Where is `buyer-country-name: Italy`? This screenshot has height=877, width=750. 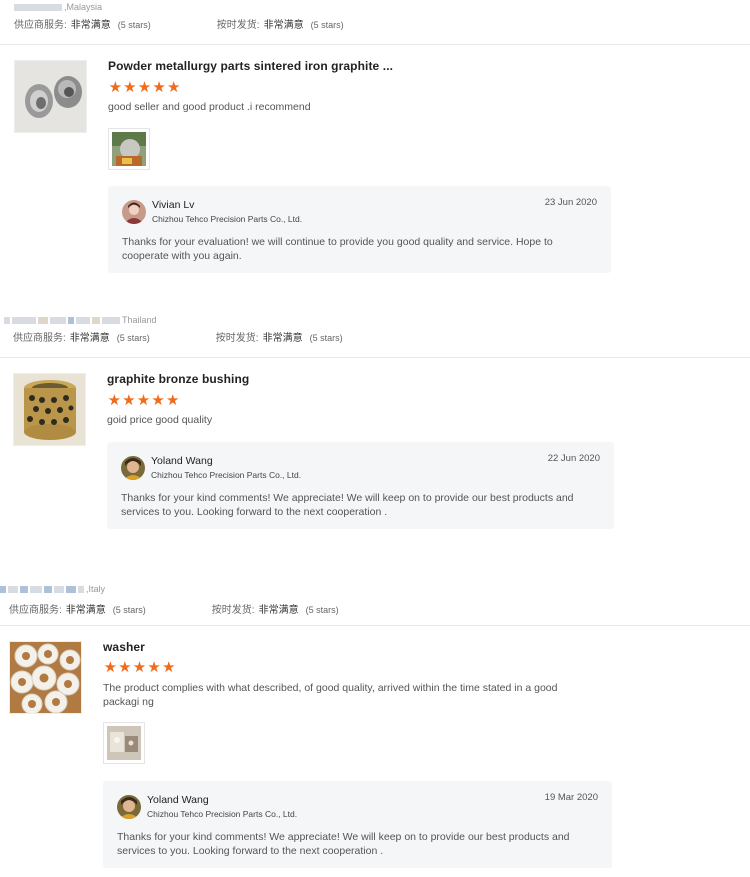
buyer-country-name: Italy is located at coordinates (97, 589).